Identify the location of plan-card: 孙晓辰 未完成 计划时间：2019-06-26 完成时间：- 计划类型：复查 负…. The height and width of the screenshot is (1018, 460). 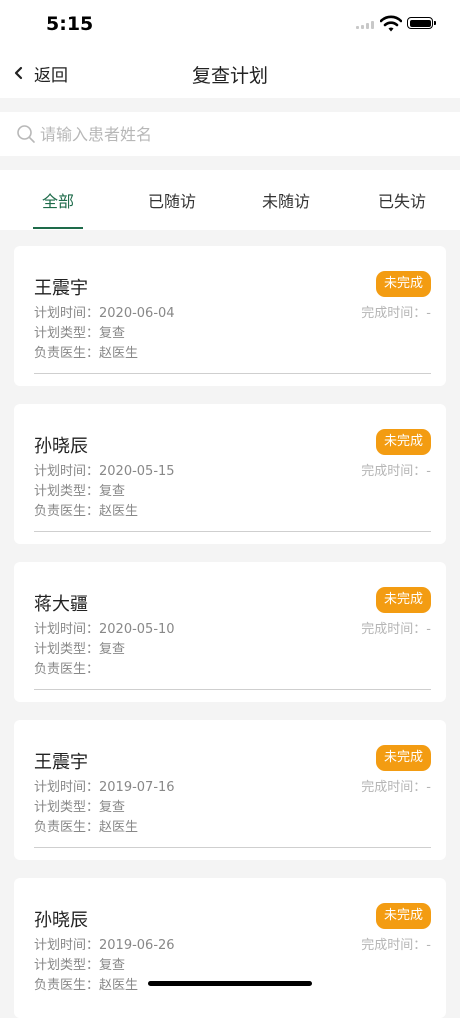
(230, 948).